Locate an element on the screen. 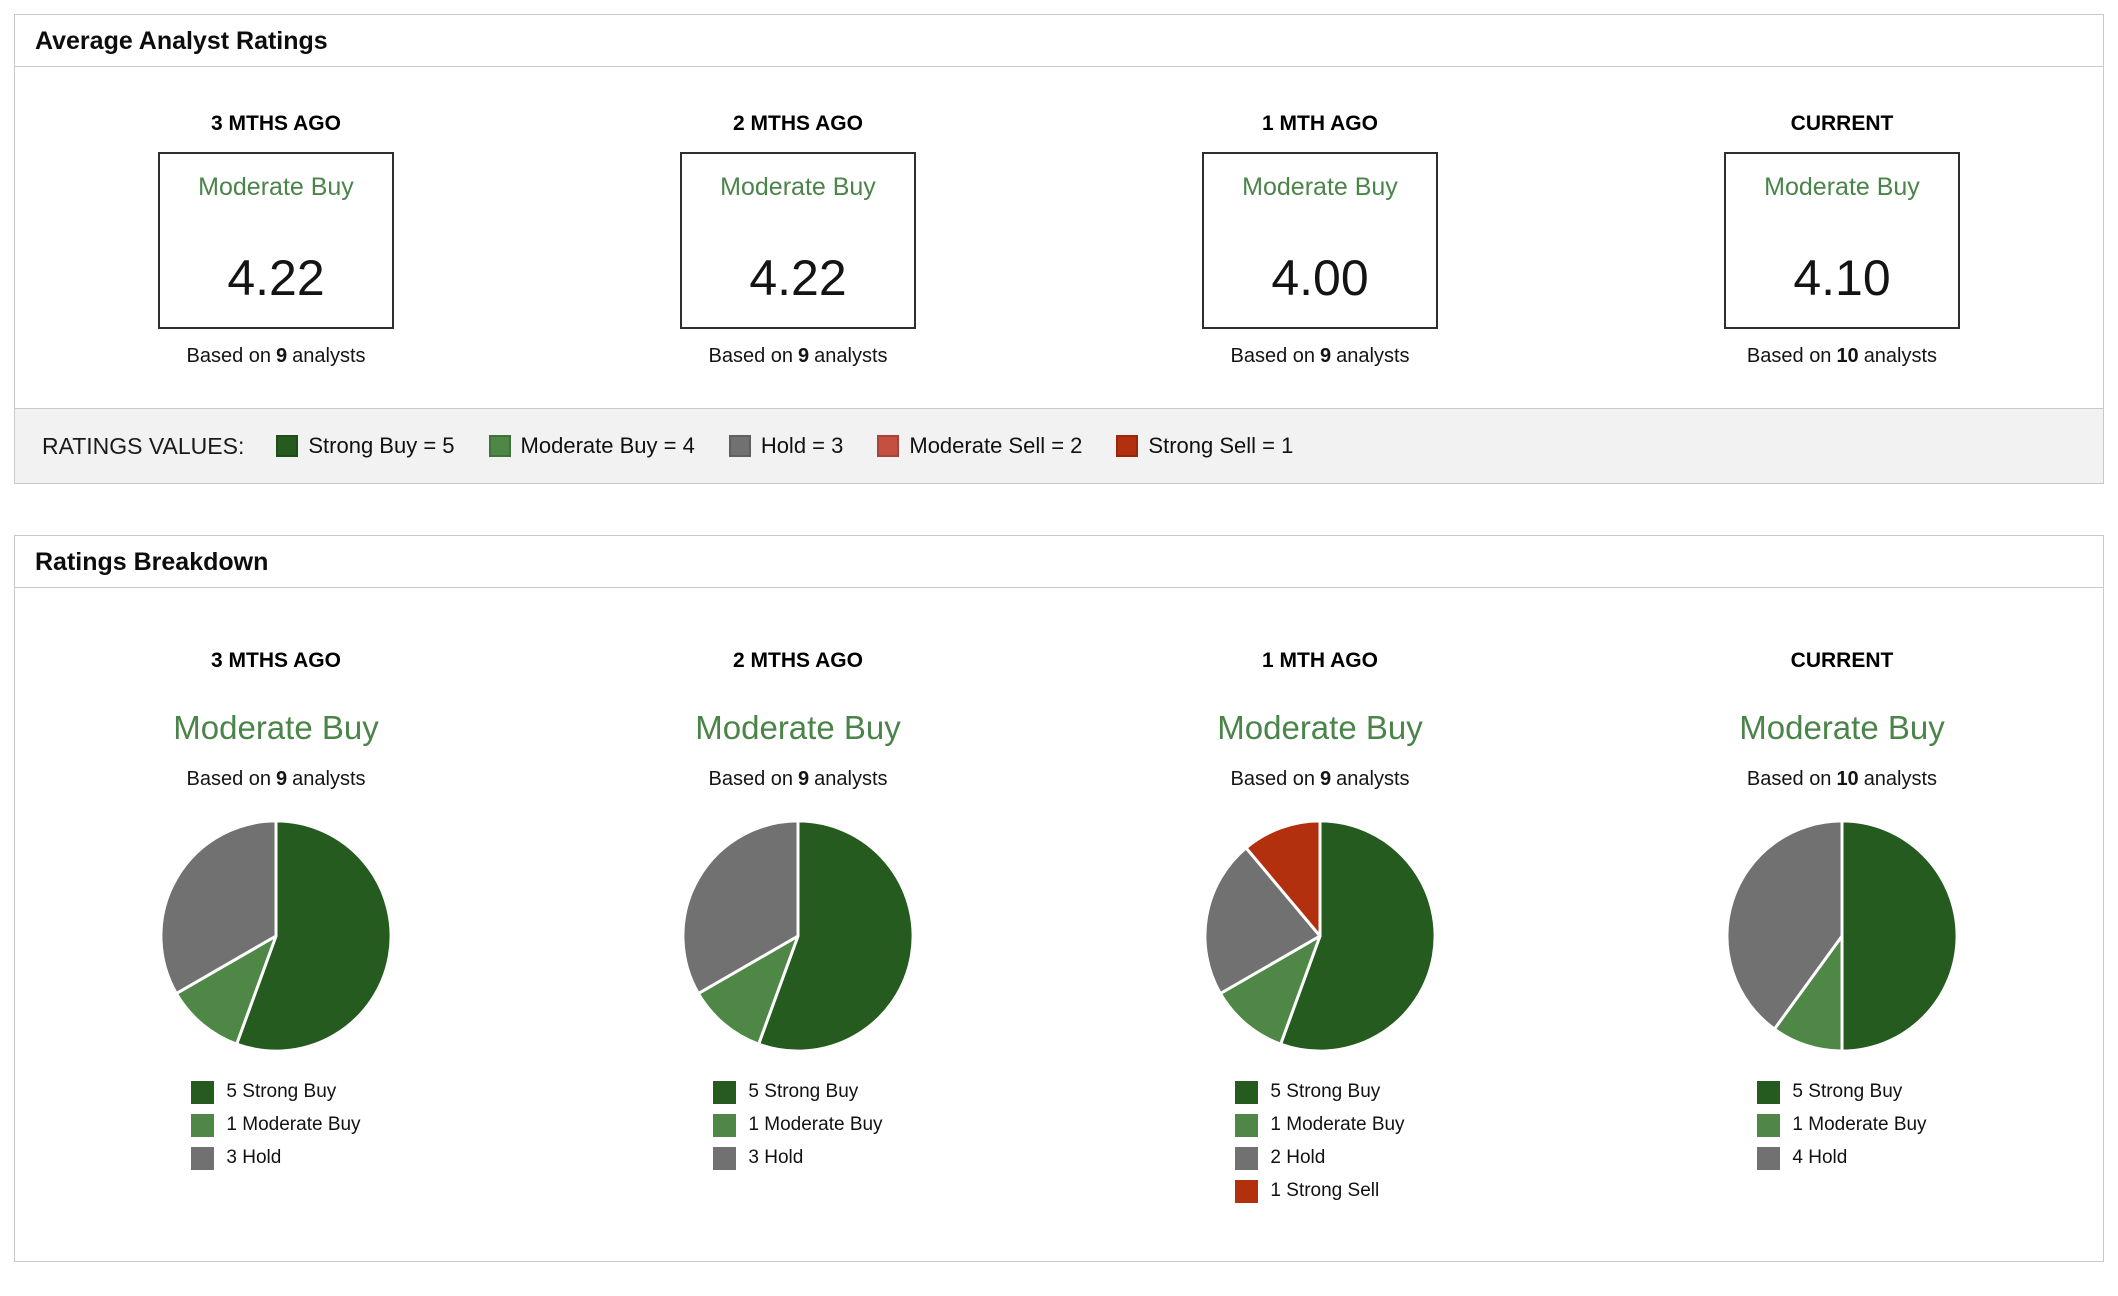  pie-legend: 5 Strong Buy 1 Moderate Buy 4 Hold is located at coordinates (1842, 1126).